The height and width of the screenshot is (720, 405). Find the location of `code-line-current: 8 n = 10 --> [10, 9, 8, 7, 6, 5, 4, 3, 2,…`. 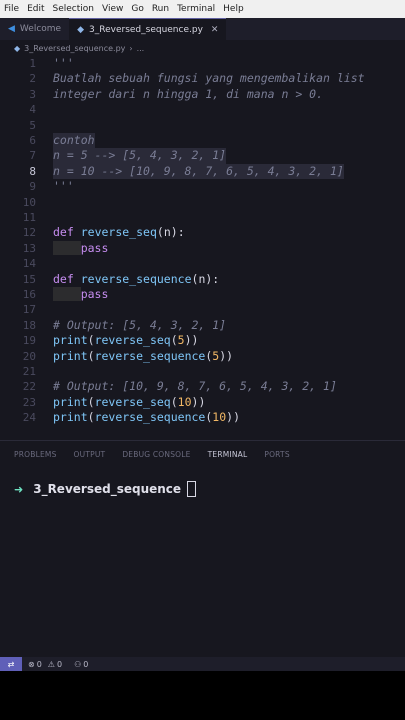

code-line-current: 8 n = 10 --> [10, 9, 8, 7, 6, 5, 4, 3, 2,… is located at coordinates (202, 171).